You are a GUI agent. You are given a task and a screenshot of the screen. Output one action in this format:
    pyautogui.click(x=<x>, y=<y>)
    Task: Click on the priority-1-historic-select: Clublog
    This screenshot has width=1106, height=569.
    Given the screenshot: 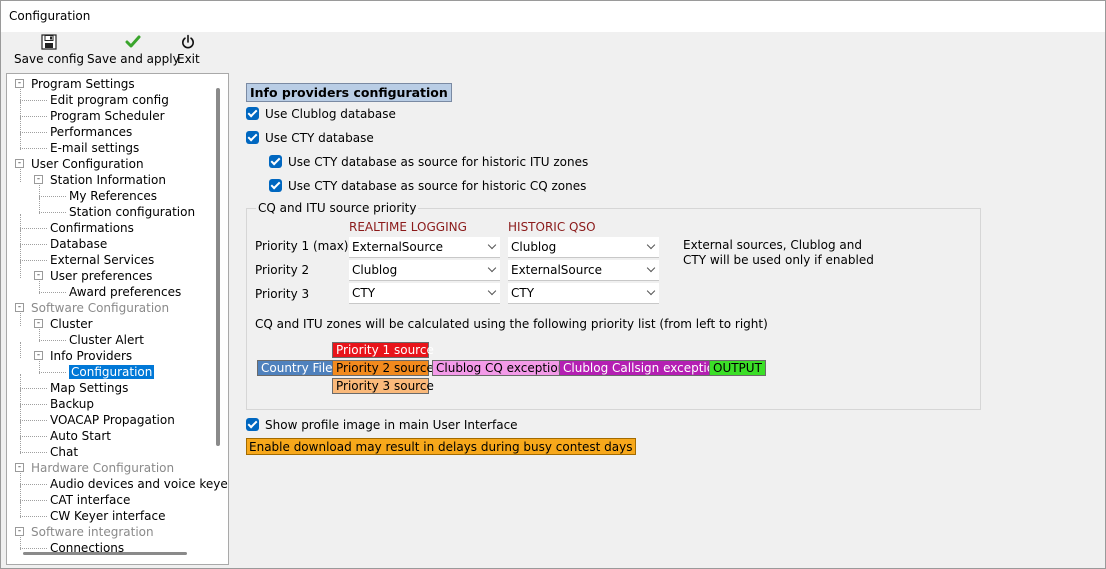 What is the action you would take?
    pyautogui.click(x=583, y=247)
    